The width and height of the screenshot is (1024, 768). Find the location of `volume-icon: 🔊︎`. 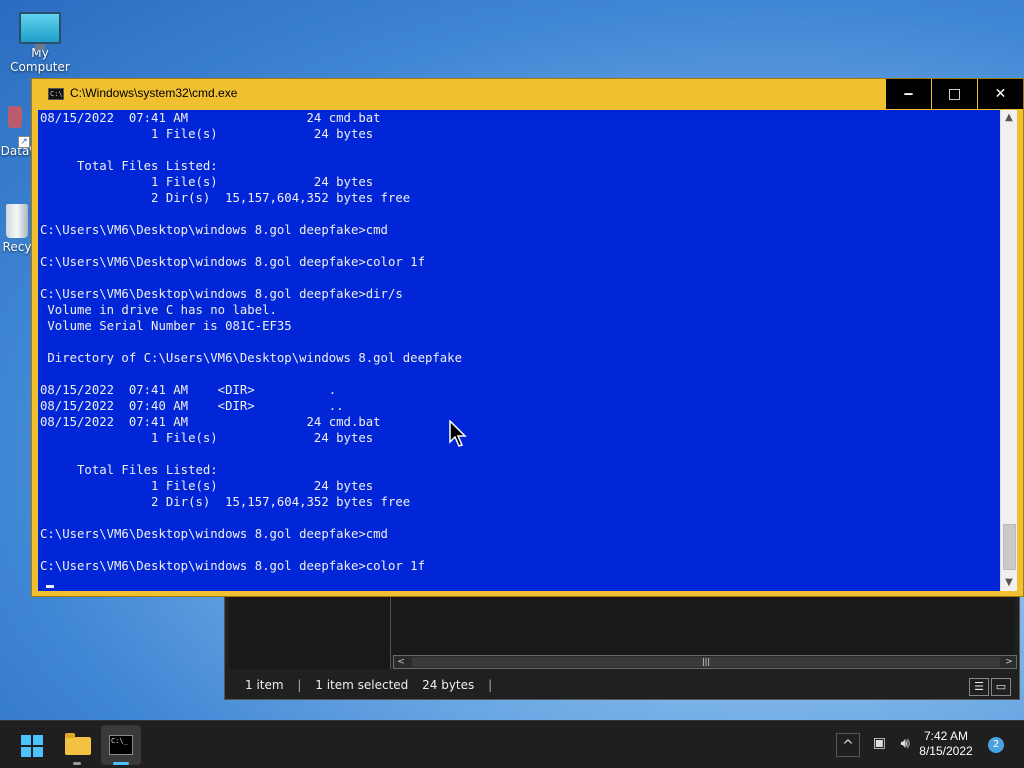

volume-icon: 🔊︎ is located at coordinates (905, 743).